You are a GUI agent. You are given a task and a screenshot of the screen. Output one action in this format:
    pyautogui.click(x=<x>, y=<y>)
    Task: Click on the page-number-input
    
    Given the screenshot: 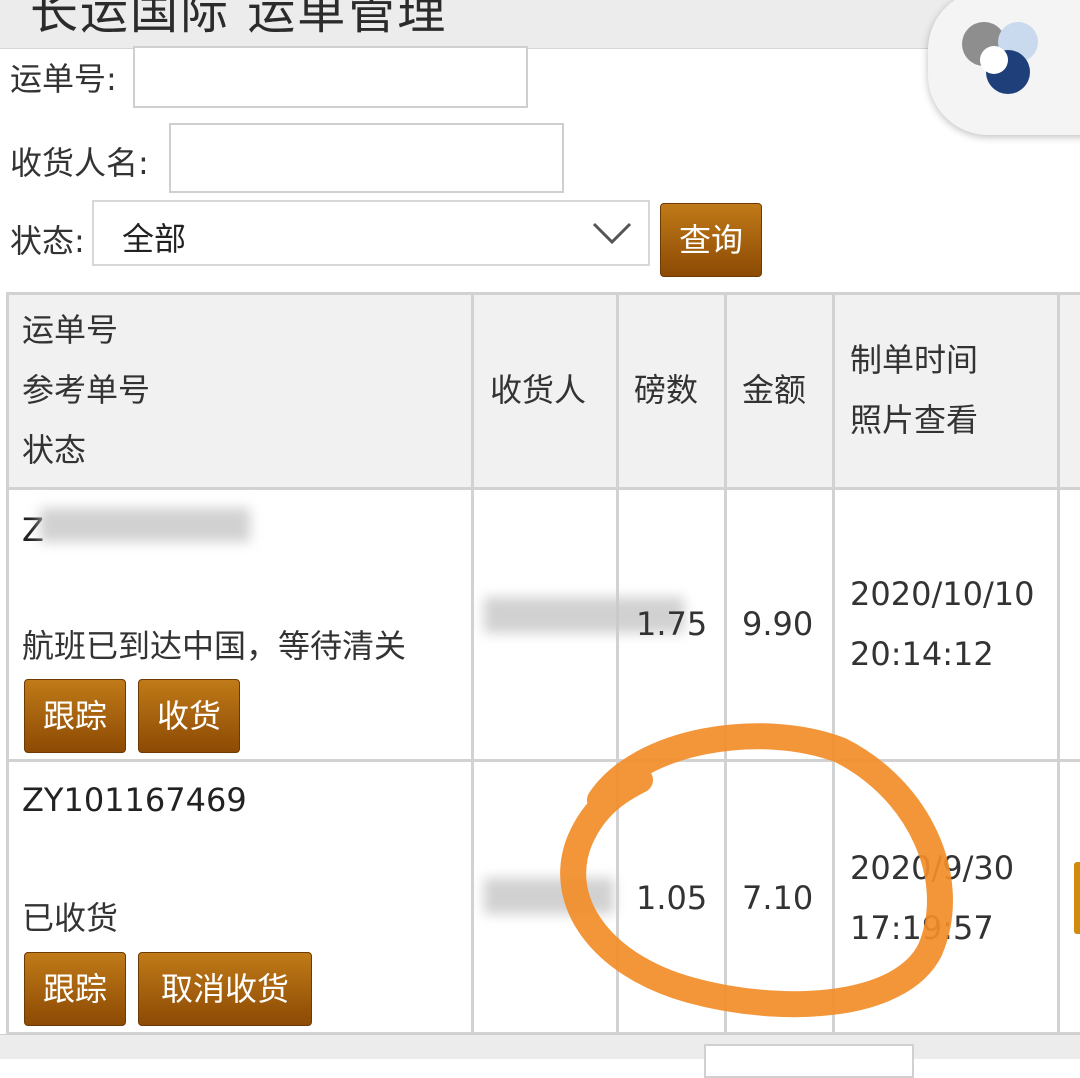 What is the action you would take?
    pyautogui.click(x=809, y=1061)
    